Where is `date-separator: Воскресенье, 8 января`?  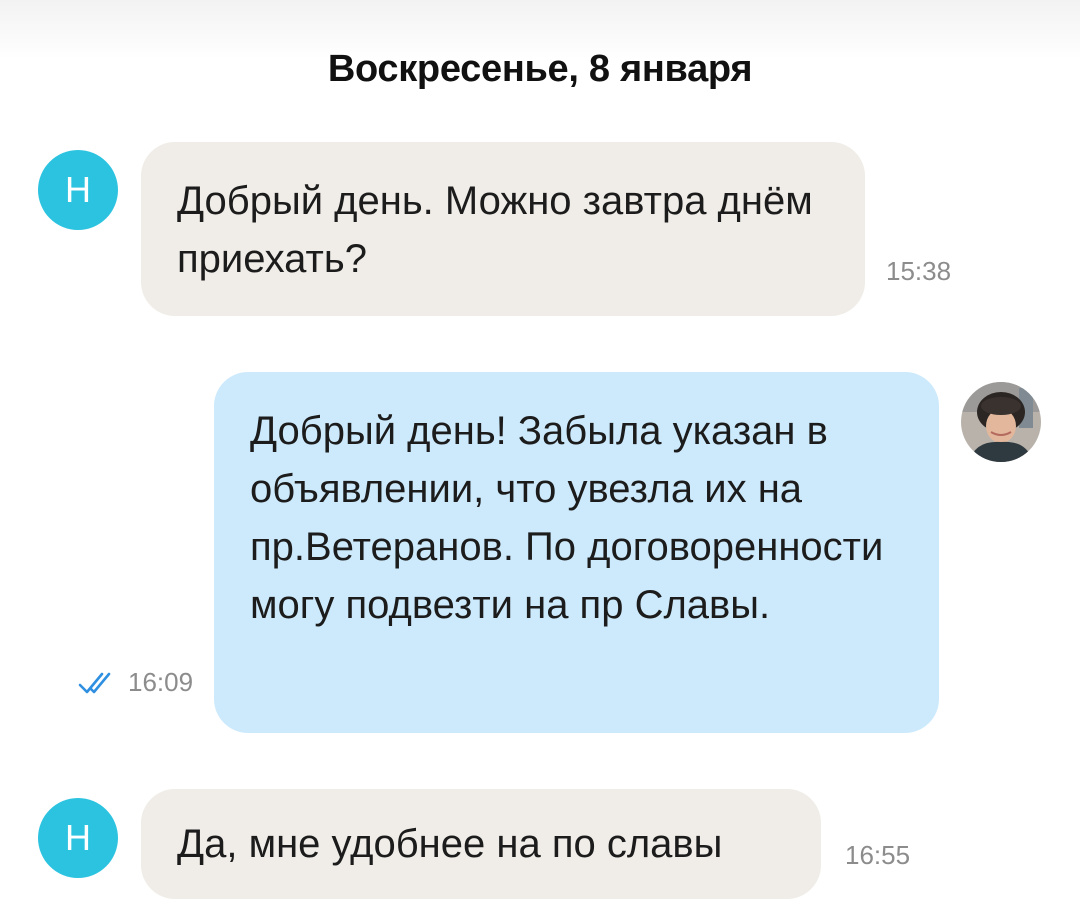 date-separator: Воскресенье, 8 января is located at coordinates (540, 69).